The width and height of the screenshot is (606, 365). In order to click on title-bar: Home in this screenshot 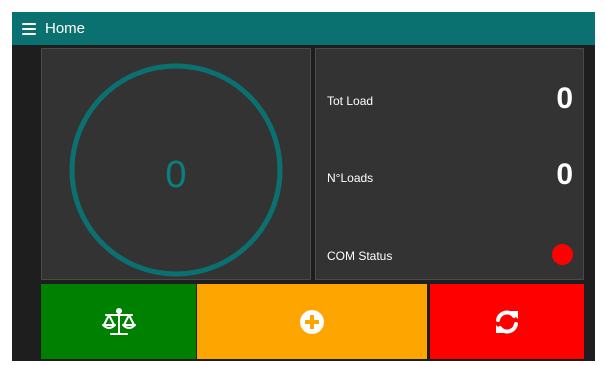, I will do `click(303, 28)`.